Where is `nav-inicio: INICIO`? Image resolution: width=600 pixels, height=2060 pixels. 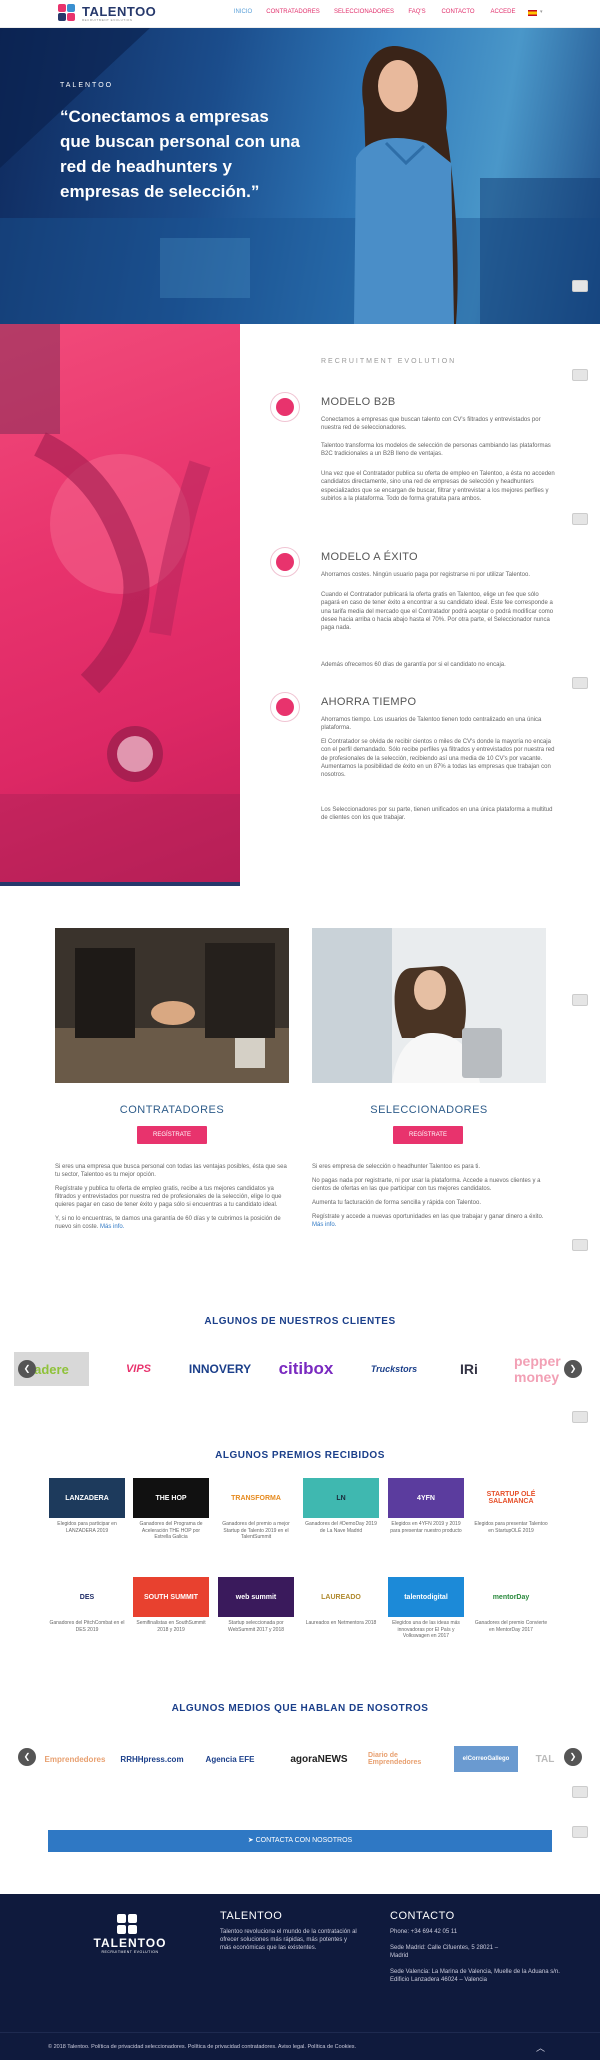 nav-inicio: INICIO is located at coordinates (243, 12).